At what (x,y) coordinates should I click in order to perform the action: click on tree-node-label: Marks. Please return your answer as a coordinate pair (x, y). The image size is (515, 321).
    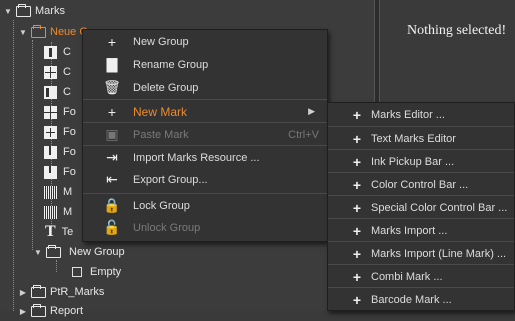
    Looking at the image, I should click on (50, 11).